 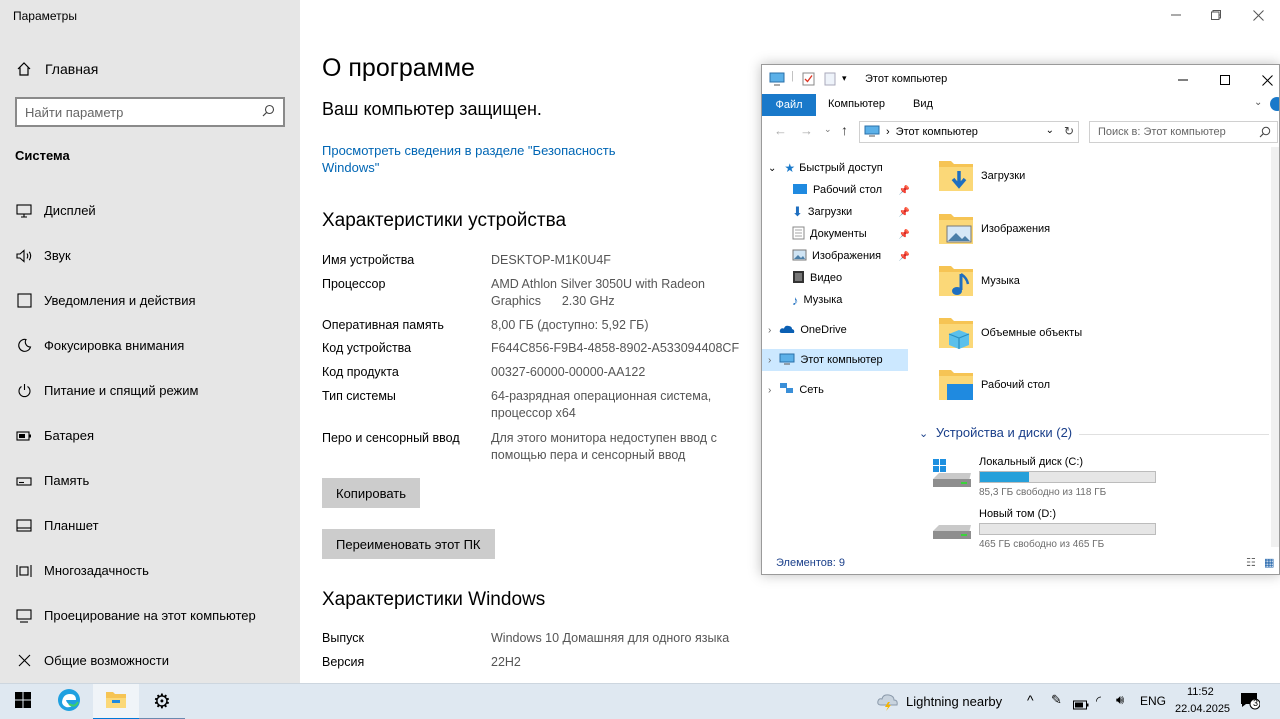 I want to click on tree-pictures: Изображения 📌, so click(x=851, y=256).